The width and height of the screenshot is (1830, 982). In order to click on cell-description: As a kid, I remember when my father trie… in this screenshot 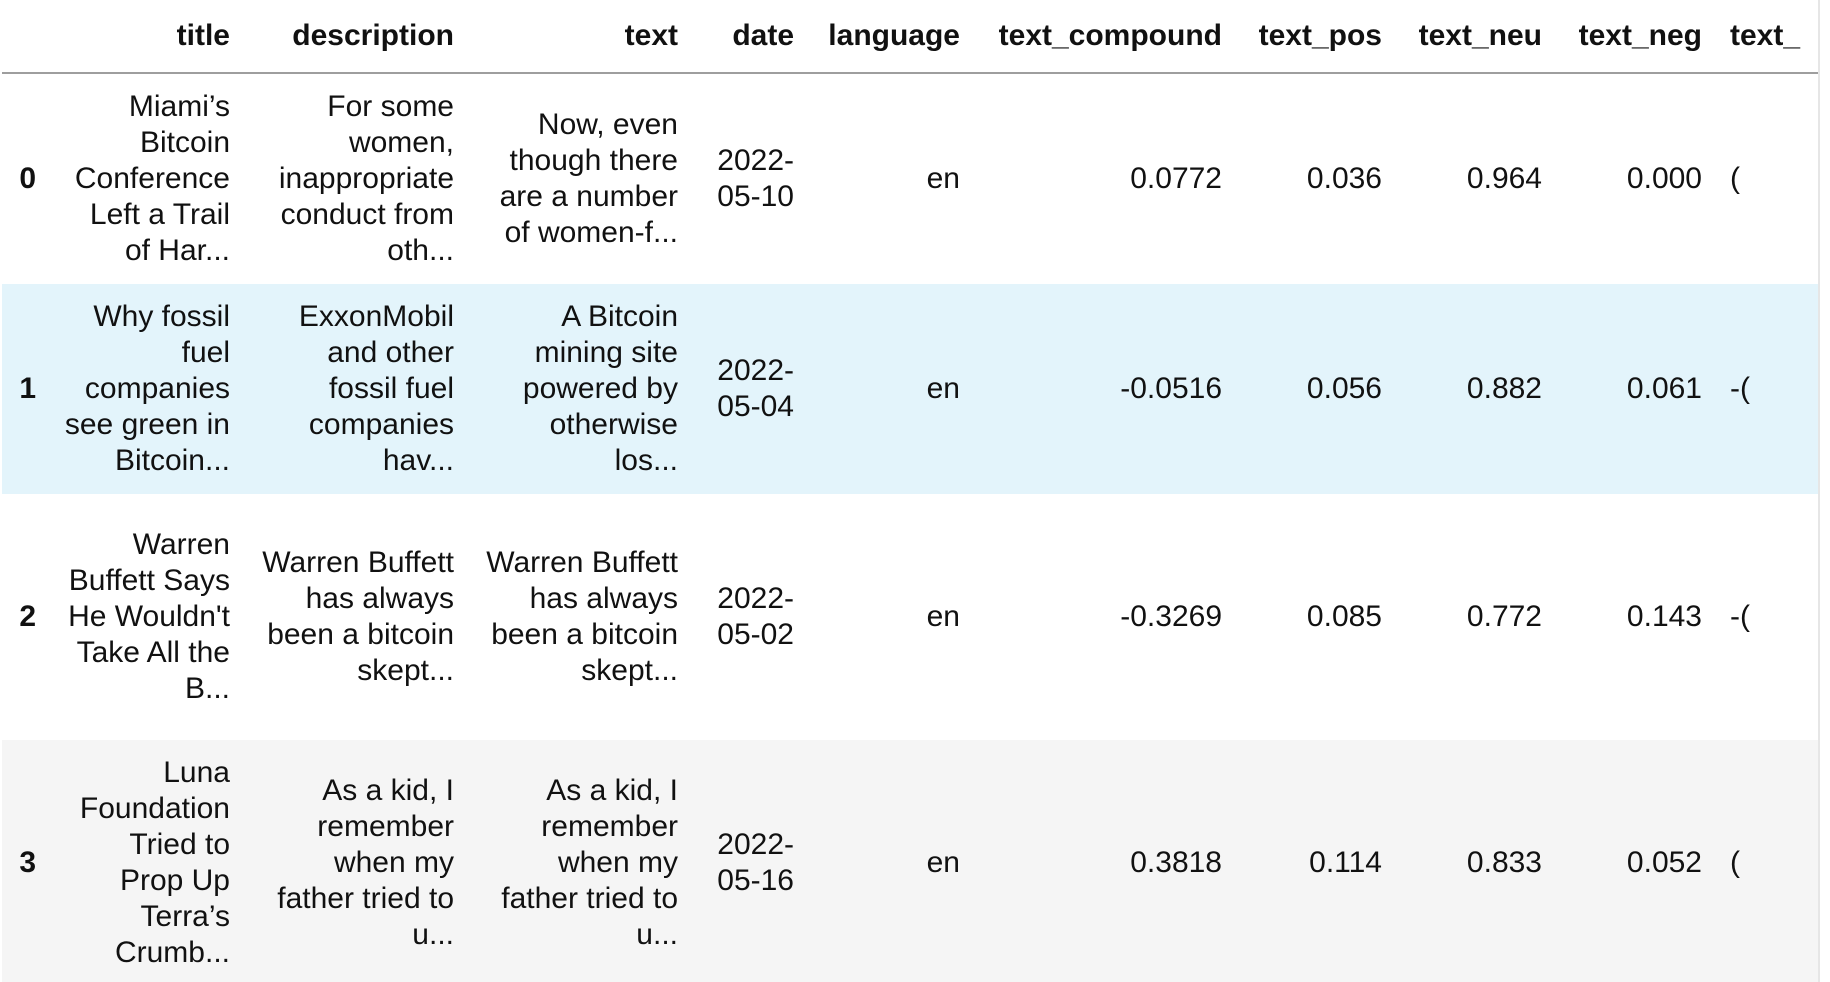, I will do `click(356, 861)`.